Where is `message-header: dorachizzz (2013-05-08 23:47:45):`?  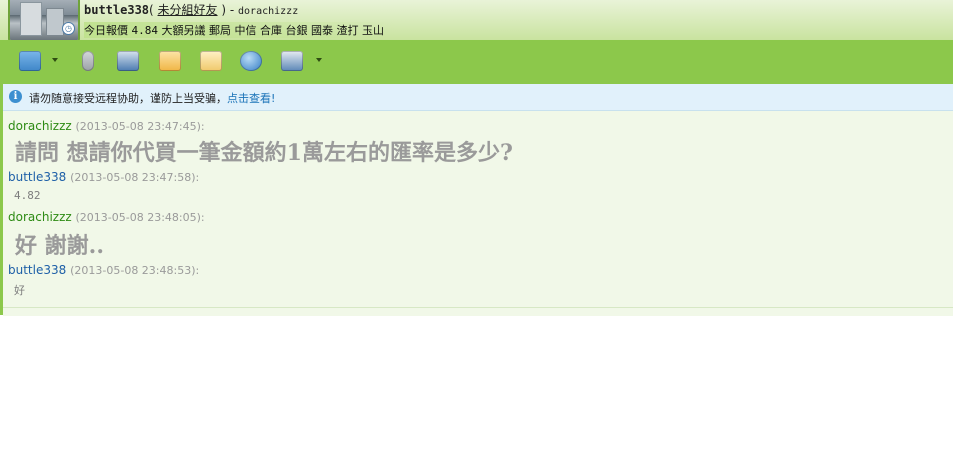 message-header: dorachizzz (2013-05-08 23:47:45): is located at coordinates (106, 126).